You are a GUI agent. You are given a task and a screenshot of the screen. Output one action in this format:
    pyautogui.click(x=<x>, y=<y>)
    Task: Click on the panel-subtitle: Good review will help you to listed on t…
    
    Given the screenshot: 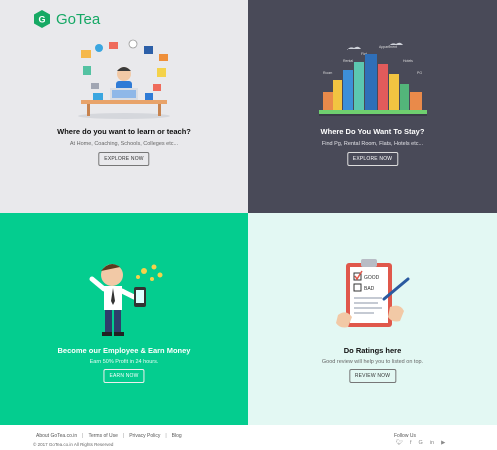 What is the action you would take?
    pyautogui.click(x=372, y=362)
    